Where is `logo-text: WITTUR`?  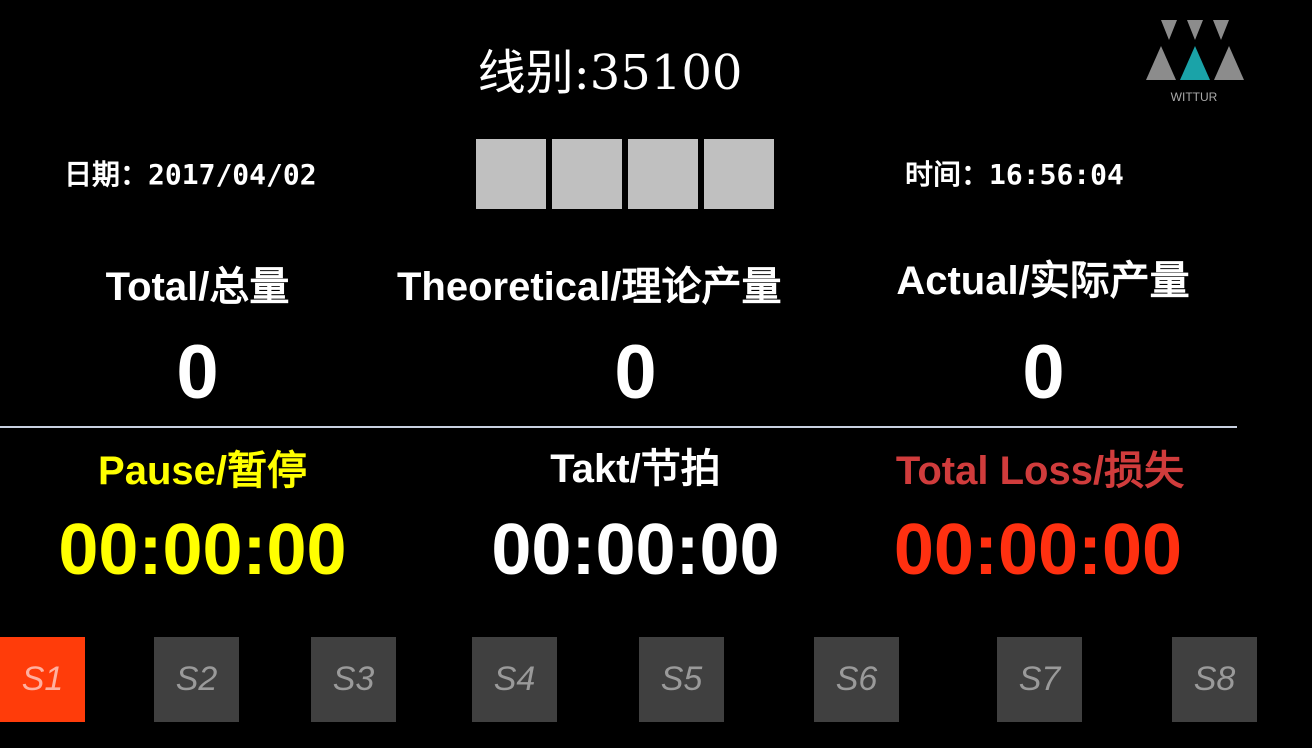 logo-text: WITTUR is located at coordinates (1194, 97).